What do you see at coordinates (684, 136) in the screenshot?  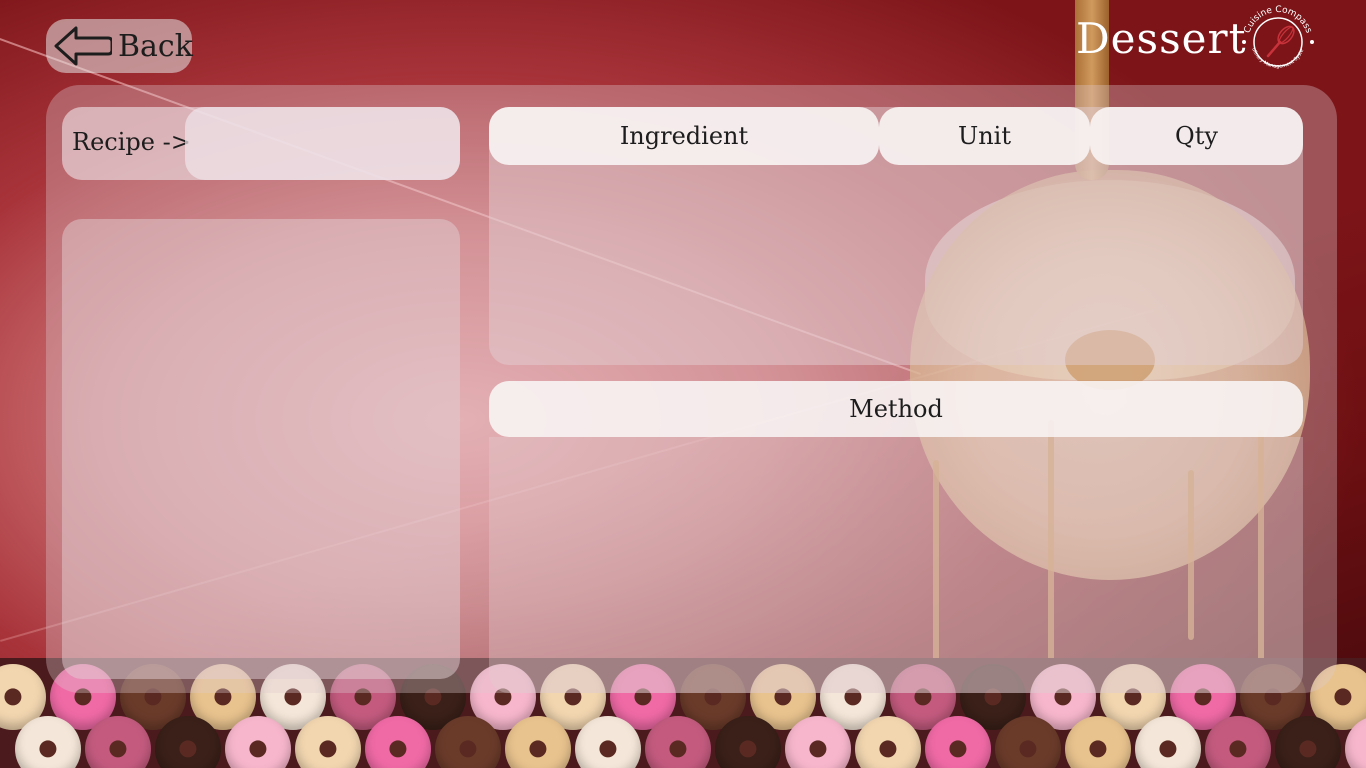 I see `ingredient-column-header: Ingredient` at bounding box center [684, 136].